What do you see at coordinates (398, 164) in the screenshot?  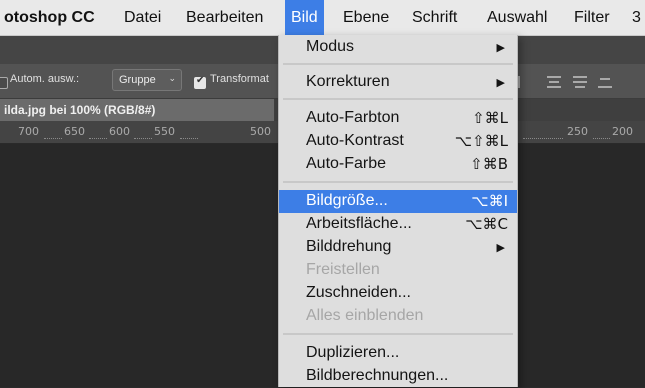 I see `menu-item-auto-farbe: Auto-Farbe ⇧⌘B` at bounding box center [398, 164].